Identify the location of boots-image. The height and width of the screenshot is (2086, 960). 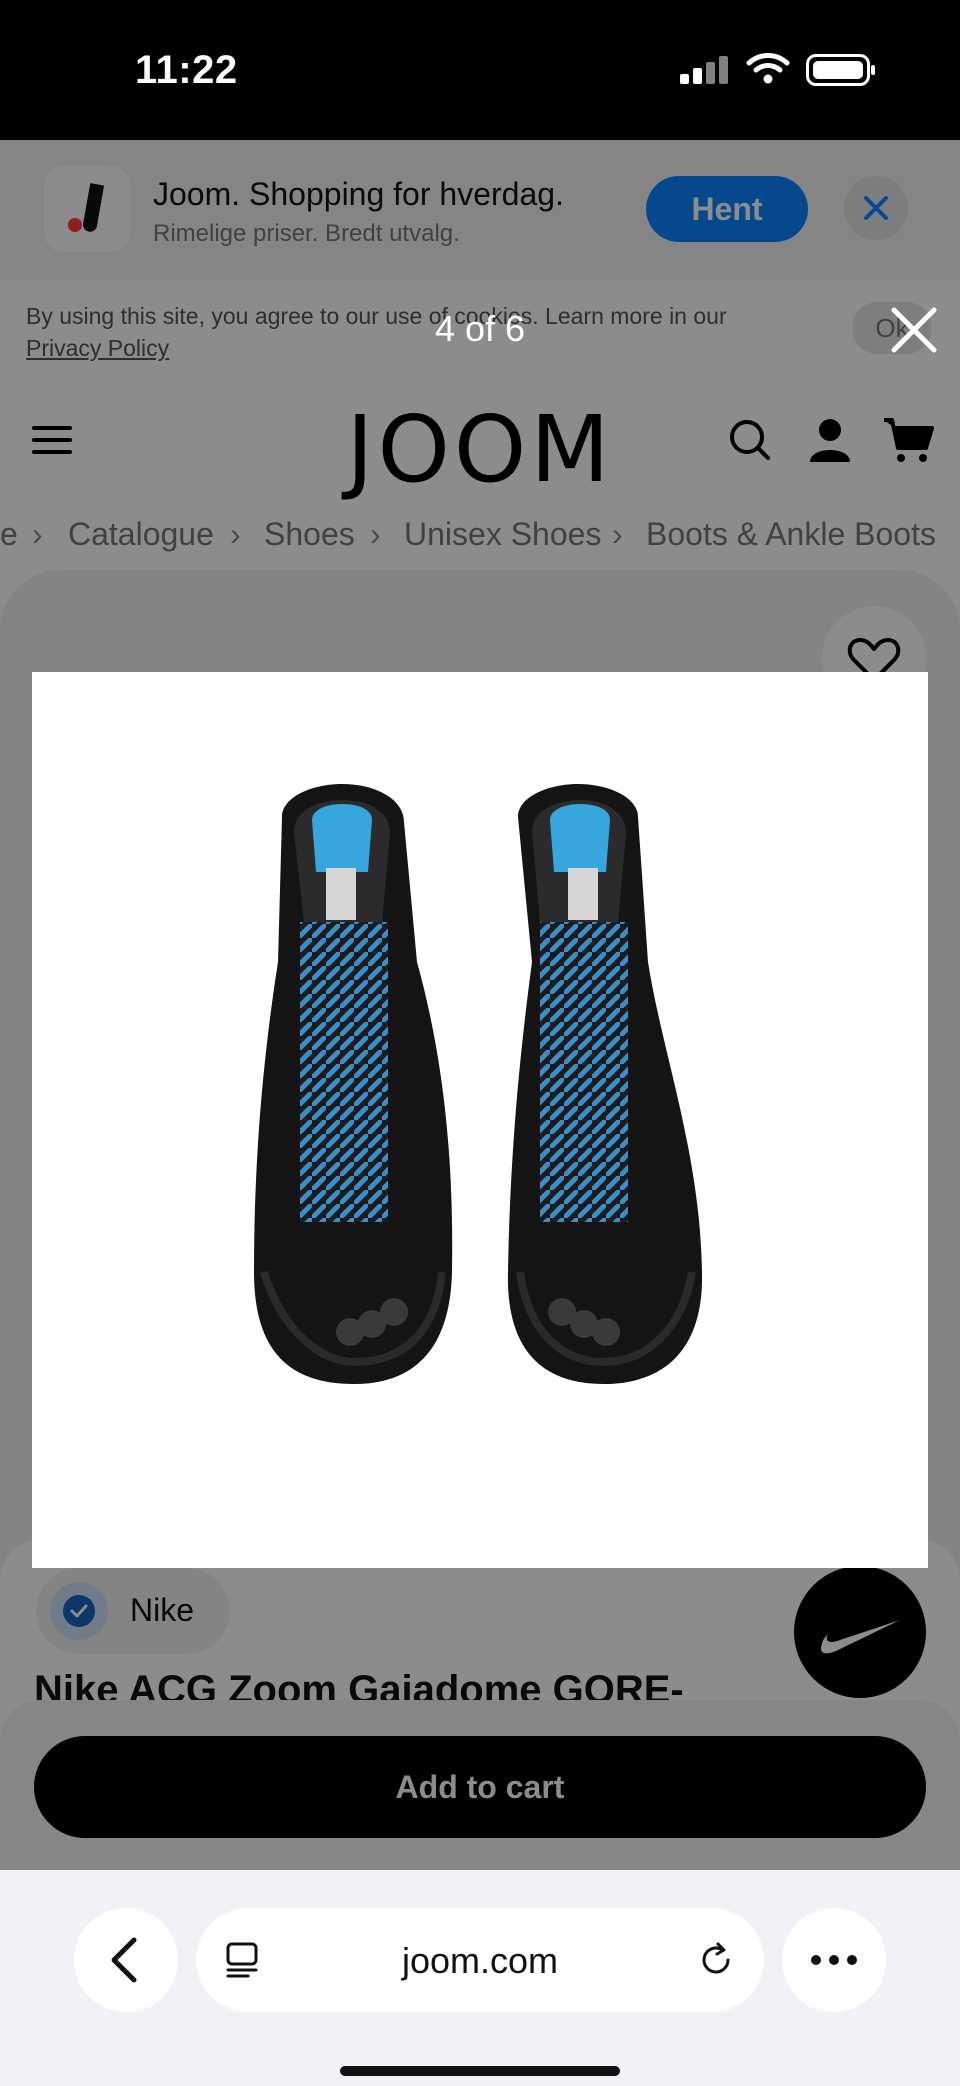
(478, 1084).